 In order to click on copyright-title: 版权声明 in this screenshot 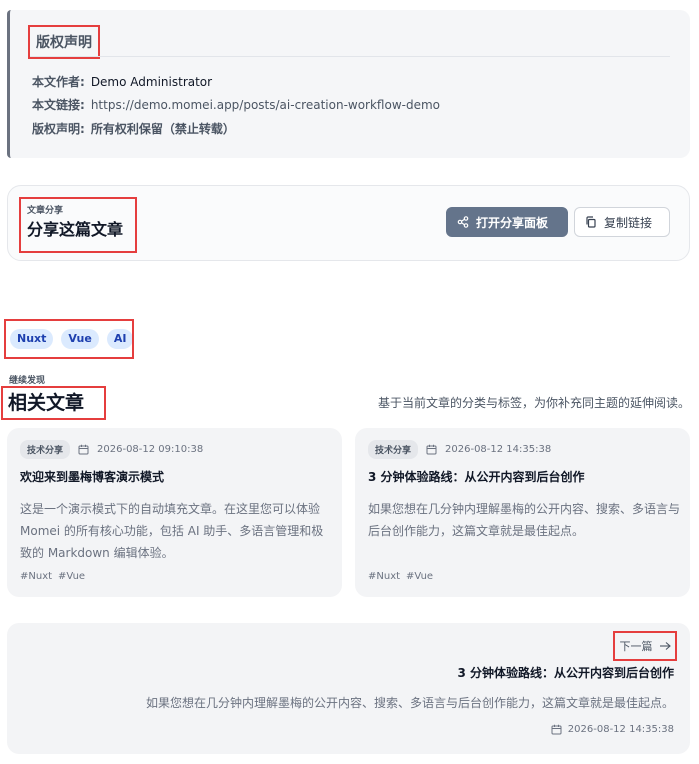, I will do `click(64, 42)`.